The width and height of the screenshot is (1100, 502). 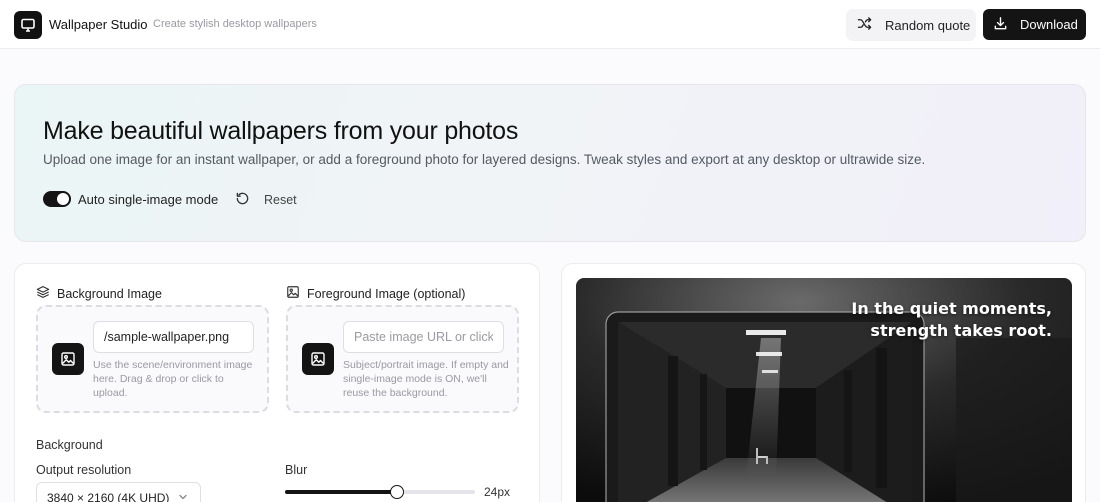 I want to click on output-resolution-value: 3840 × 2160 (4K UHD), so click(x=108, y=496).